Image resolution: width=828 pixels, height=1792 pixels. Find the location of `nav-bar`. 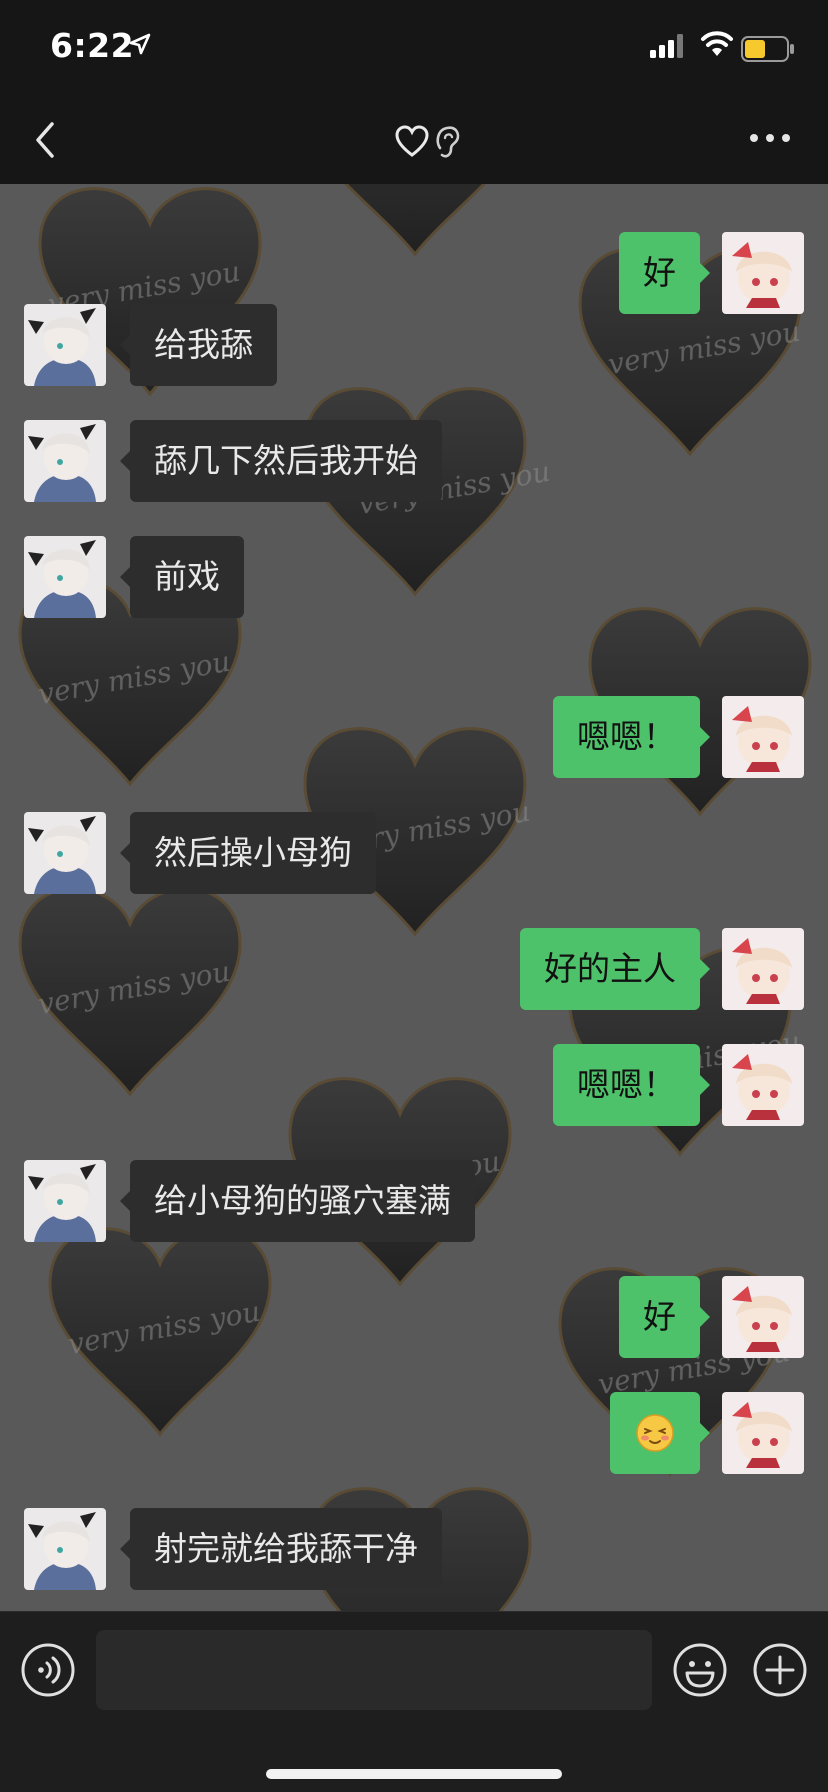

nav-bar is located at coordinates (414, 140).